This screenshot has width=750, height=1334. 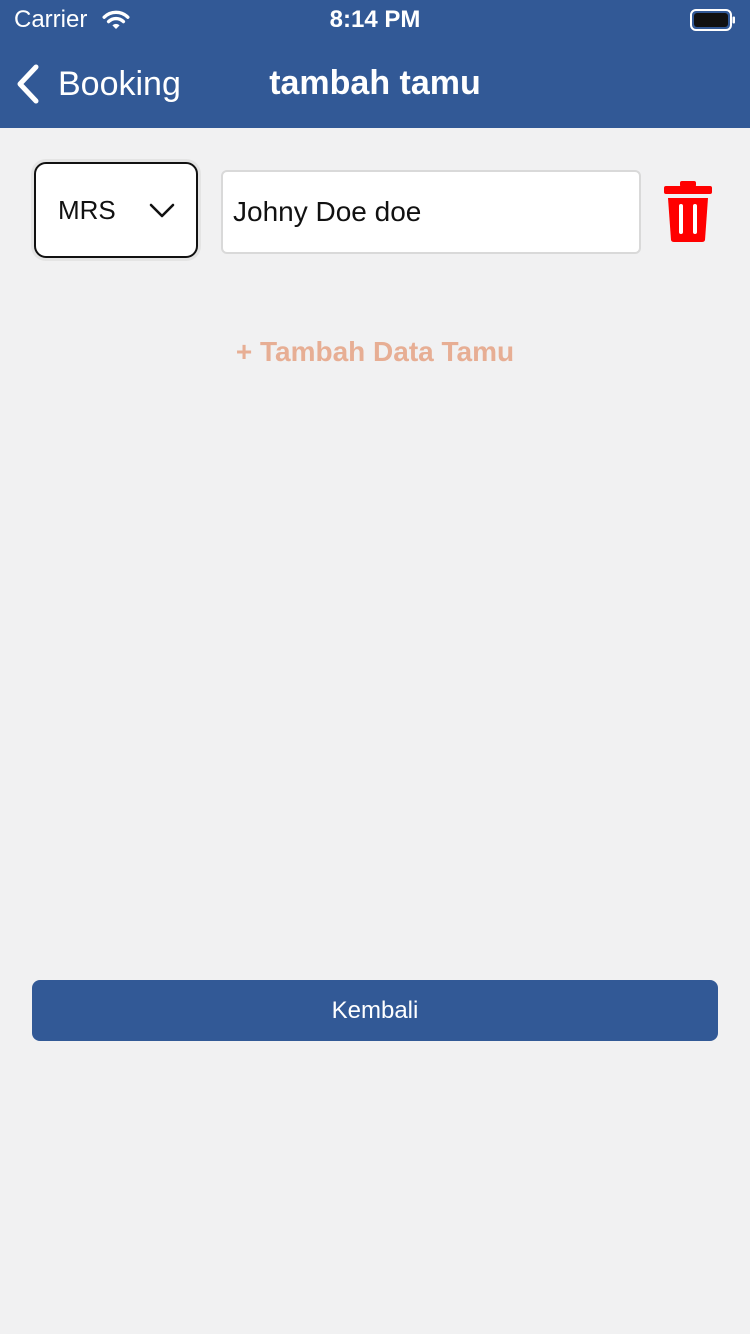 I want to click on salutation-dropdown: MRS, so click(x=116, y=210).